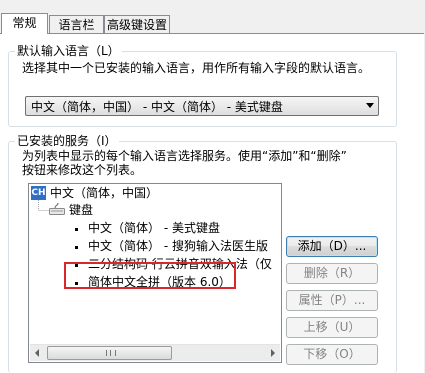 This screenshot has width=425, height=373. I want to click on installed-services-description-line1: 为列表中显示的每个输入语言选择服务。使用“添加”和“删除”, so click(184, 156).